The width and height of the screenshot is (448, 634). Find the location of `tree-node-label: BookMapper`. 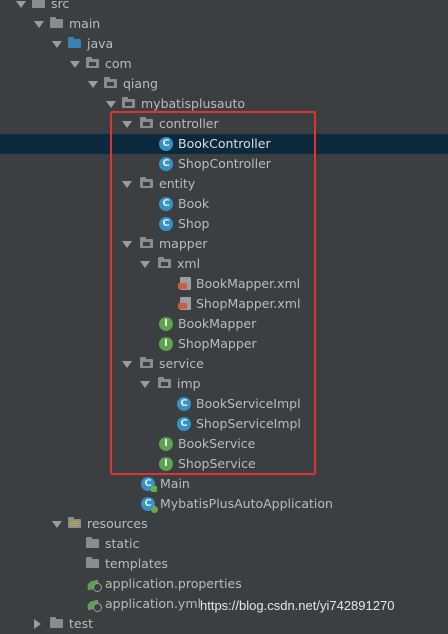

tree-node-label: BookMapper is located at coordinates (217, 323).